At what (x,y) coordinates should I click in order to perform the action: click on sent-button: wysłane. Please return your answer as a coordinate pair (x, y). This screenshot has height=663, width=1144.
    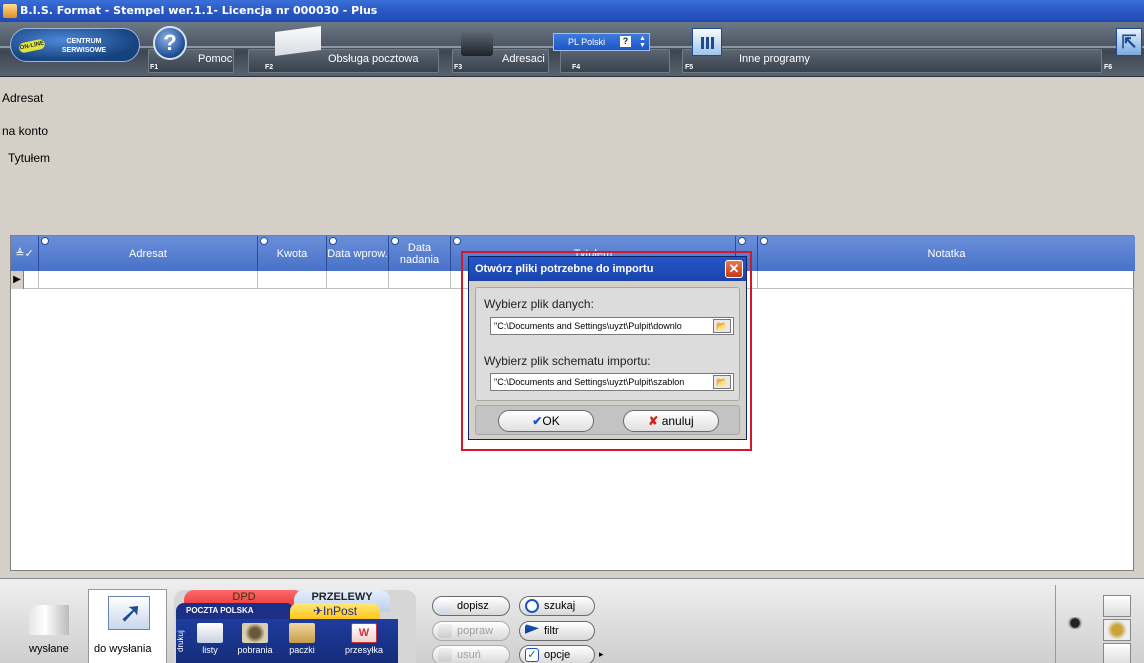
    Looking at the image, I should click on (49, 649).